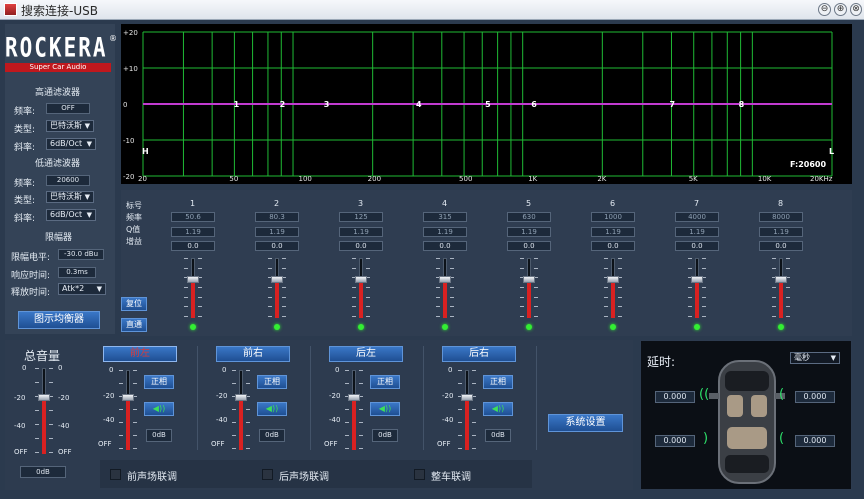 The width and height of the screenshot is (864, 499). I want to click on eq-band-marker: 7, so click(672, 104).